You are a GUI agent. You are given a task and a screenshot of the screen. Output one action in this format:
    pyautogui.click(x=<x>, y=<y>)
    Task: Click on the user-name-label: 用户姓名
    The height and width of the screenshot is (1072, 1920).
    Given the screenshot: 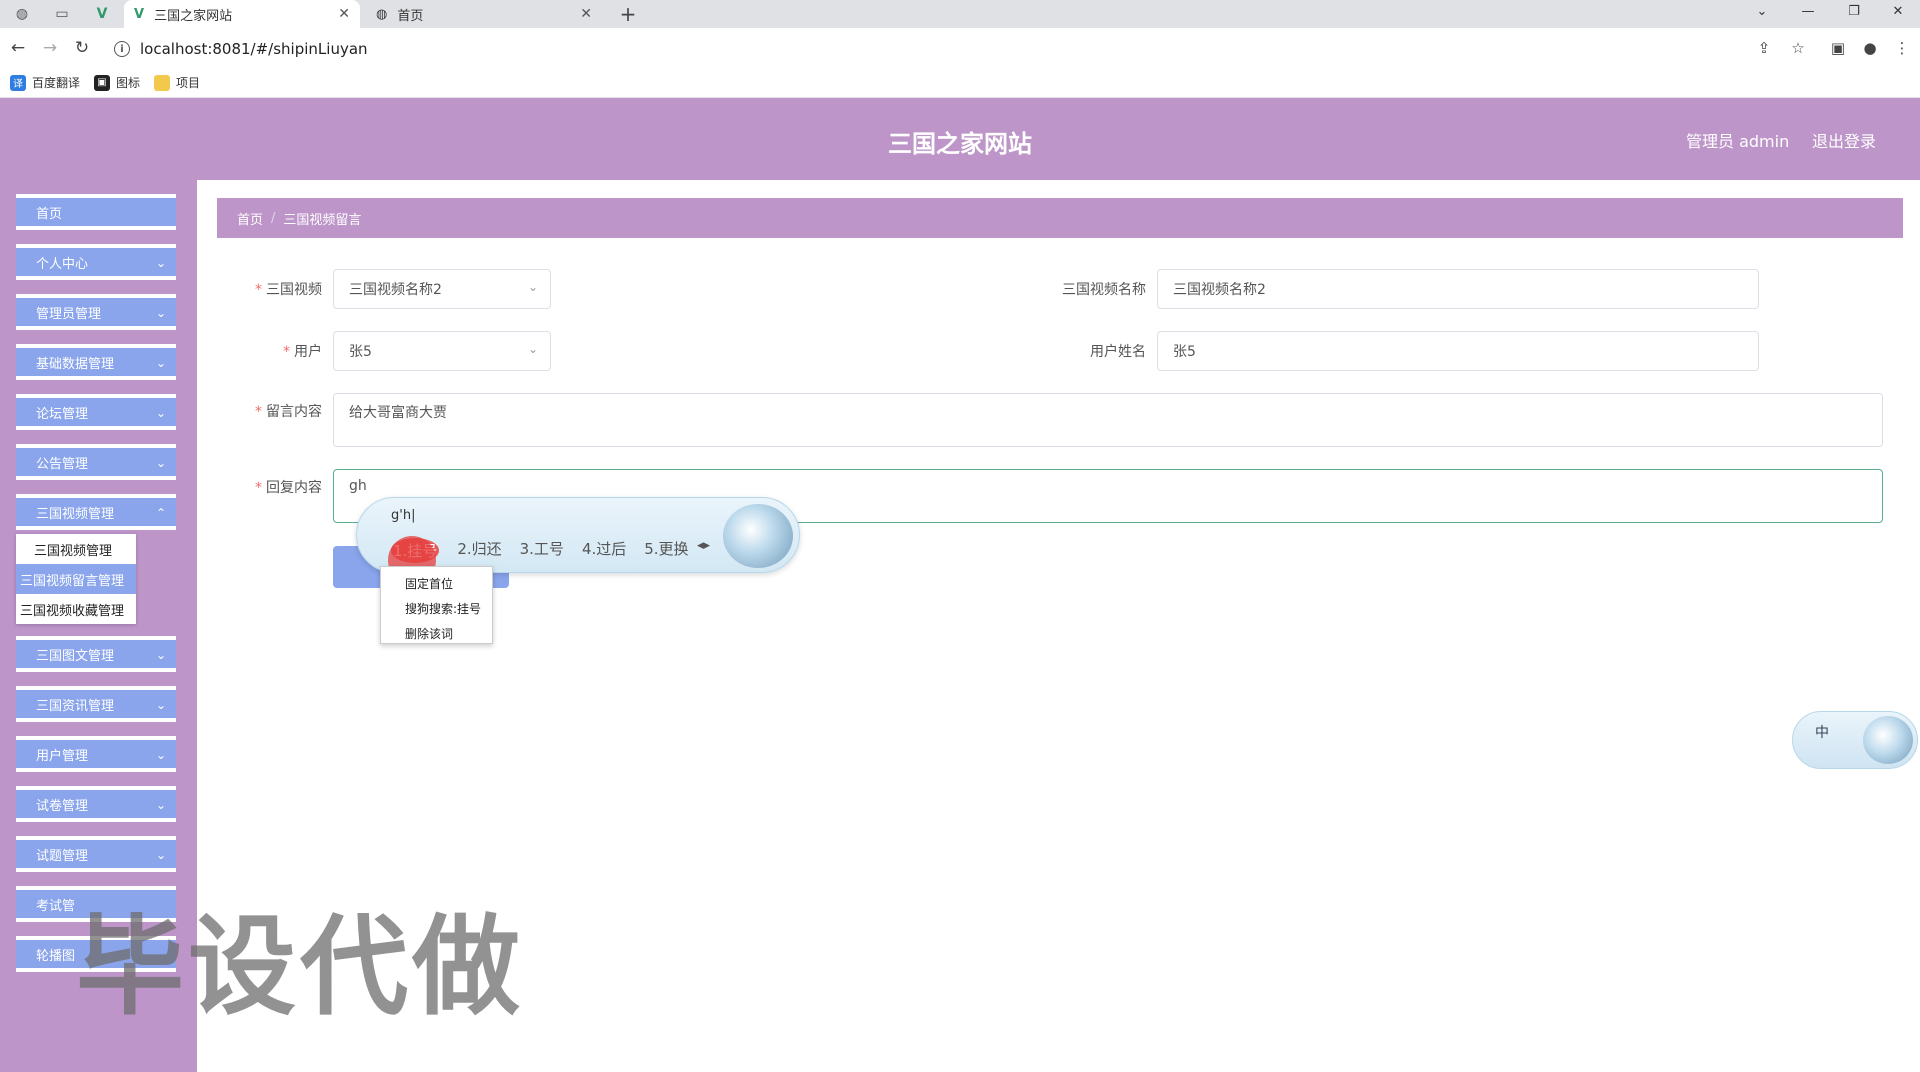 What is the action you would take?
    pyautogui.click(x=1118, y=352)
    